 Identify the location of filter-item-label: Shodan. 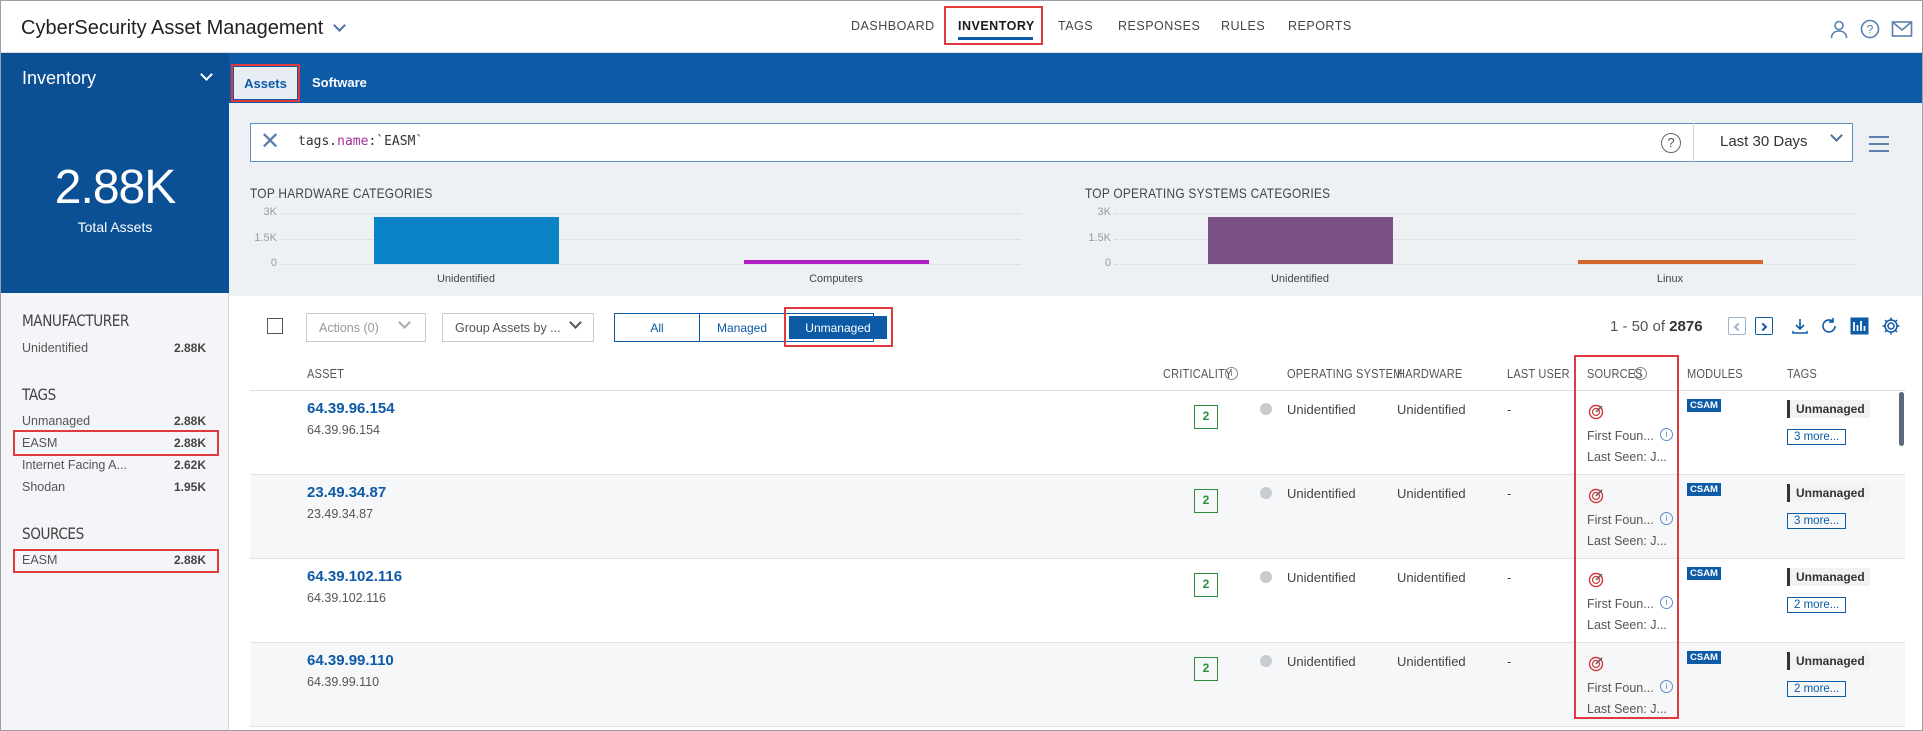
(43, 487).